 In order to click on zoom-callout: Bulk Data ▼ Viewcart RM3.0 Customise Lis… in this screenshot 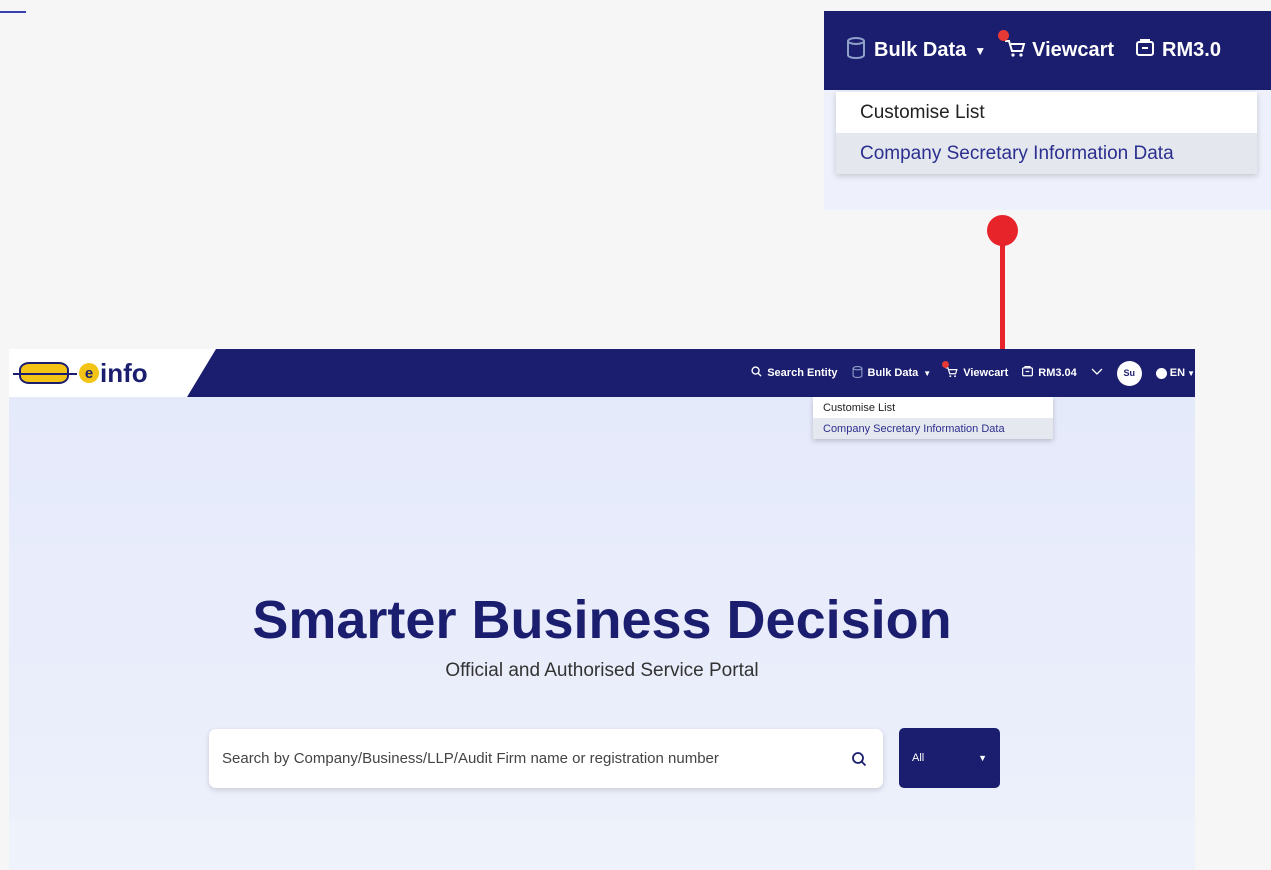, I will do `click(1047, 110)`.